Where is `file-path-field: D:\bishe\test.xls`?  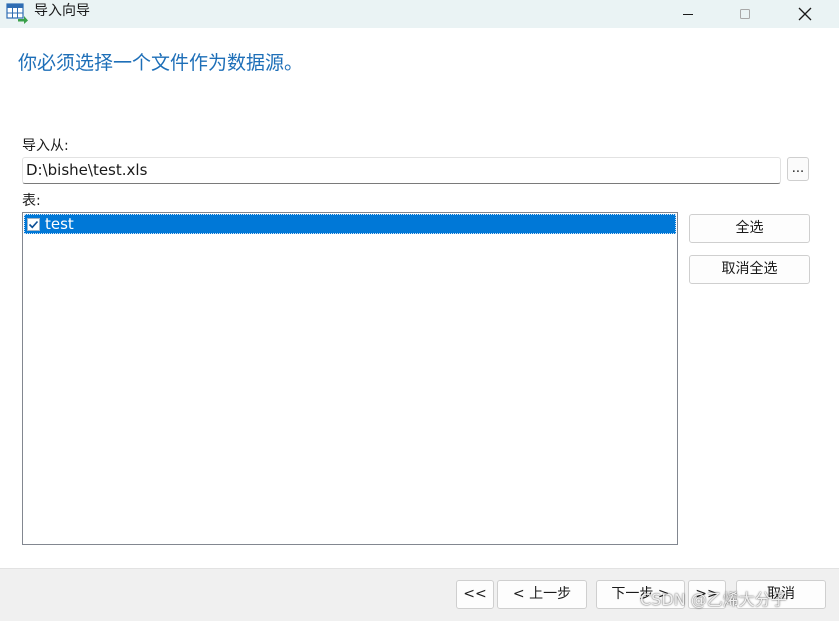
file-path-field: D:\bishe\test.xls is located at coordinates (401, 170).